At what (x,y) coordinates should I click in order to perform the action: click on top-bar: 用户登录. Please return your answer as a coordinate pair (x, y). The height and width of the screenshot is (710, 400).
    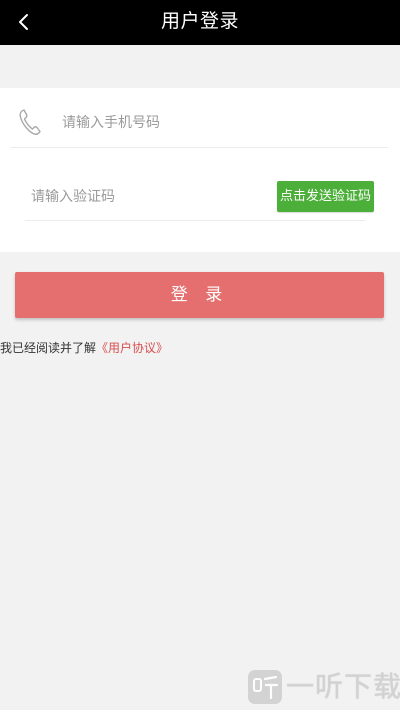
    Looking at the image, I should click on (200, 22).